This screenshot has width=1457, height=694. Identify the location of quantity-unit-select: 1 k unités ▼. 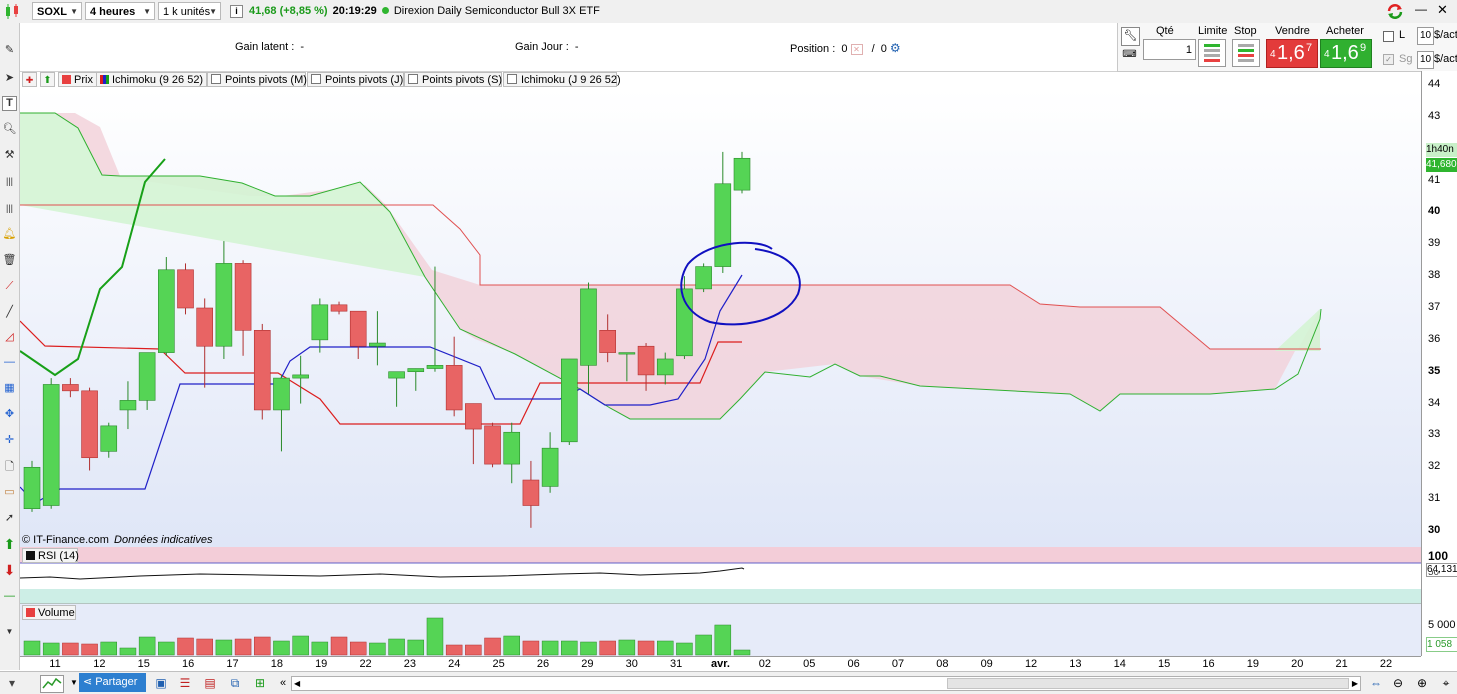
(189, 11).